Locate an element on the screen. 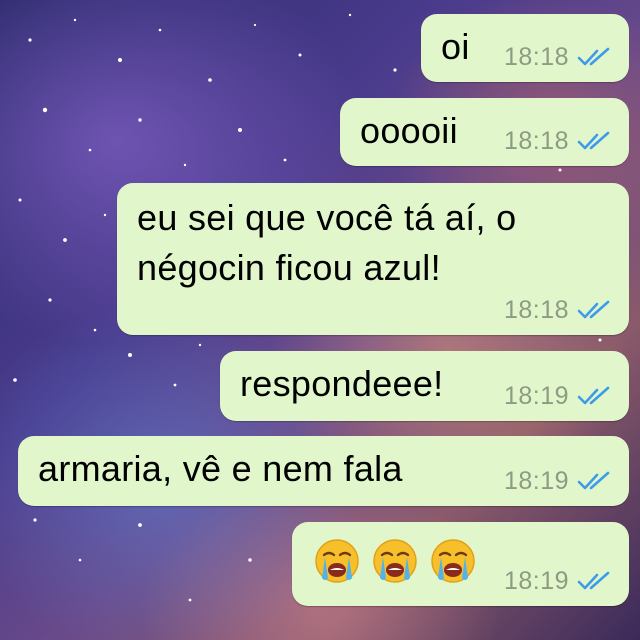  message-bubble: respondeee! 18:19 is located at coordinates (424, 386).